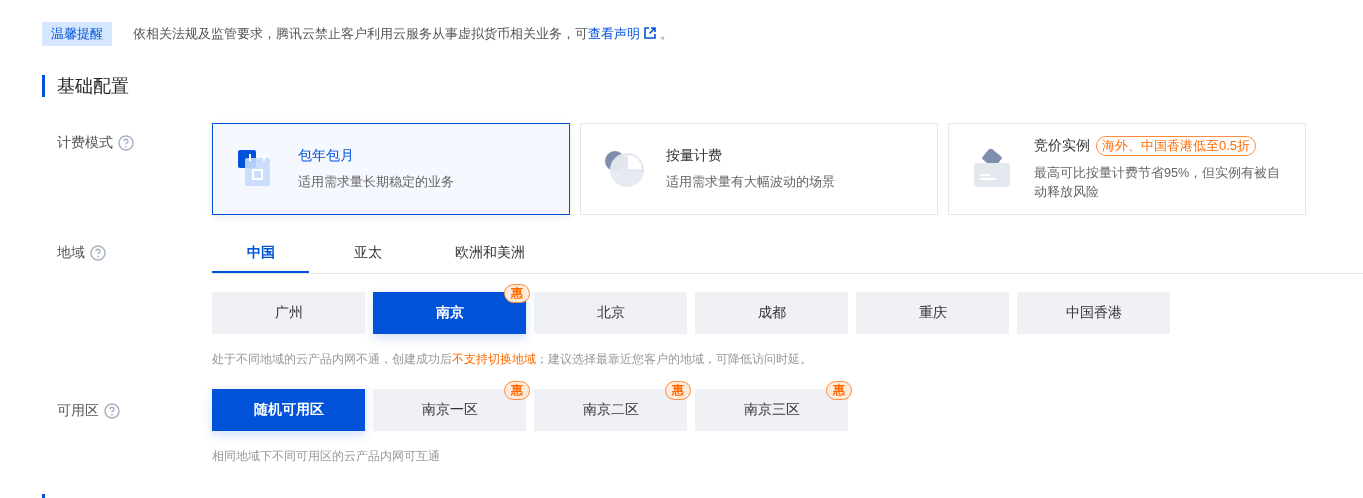 The image size is (1363, 498). Describe the element at coordinates (288, 313) in the screenshot. I see `region-option: 广州` at that location.